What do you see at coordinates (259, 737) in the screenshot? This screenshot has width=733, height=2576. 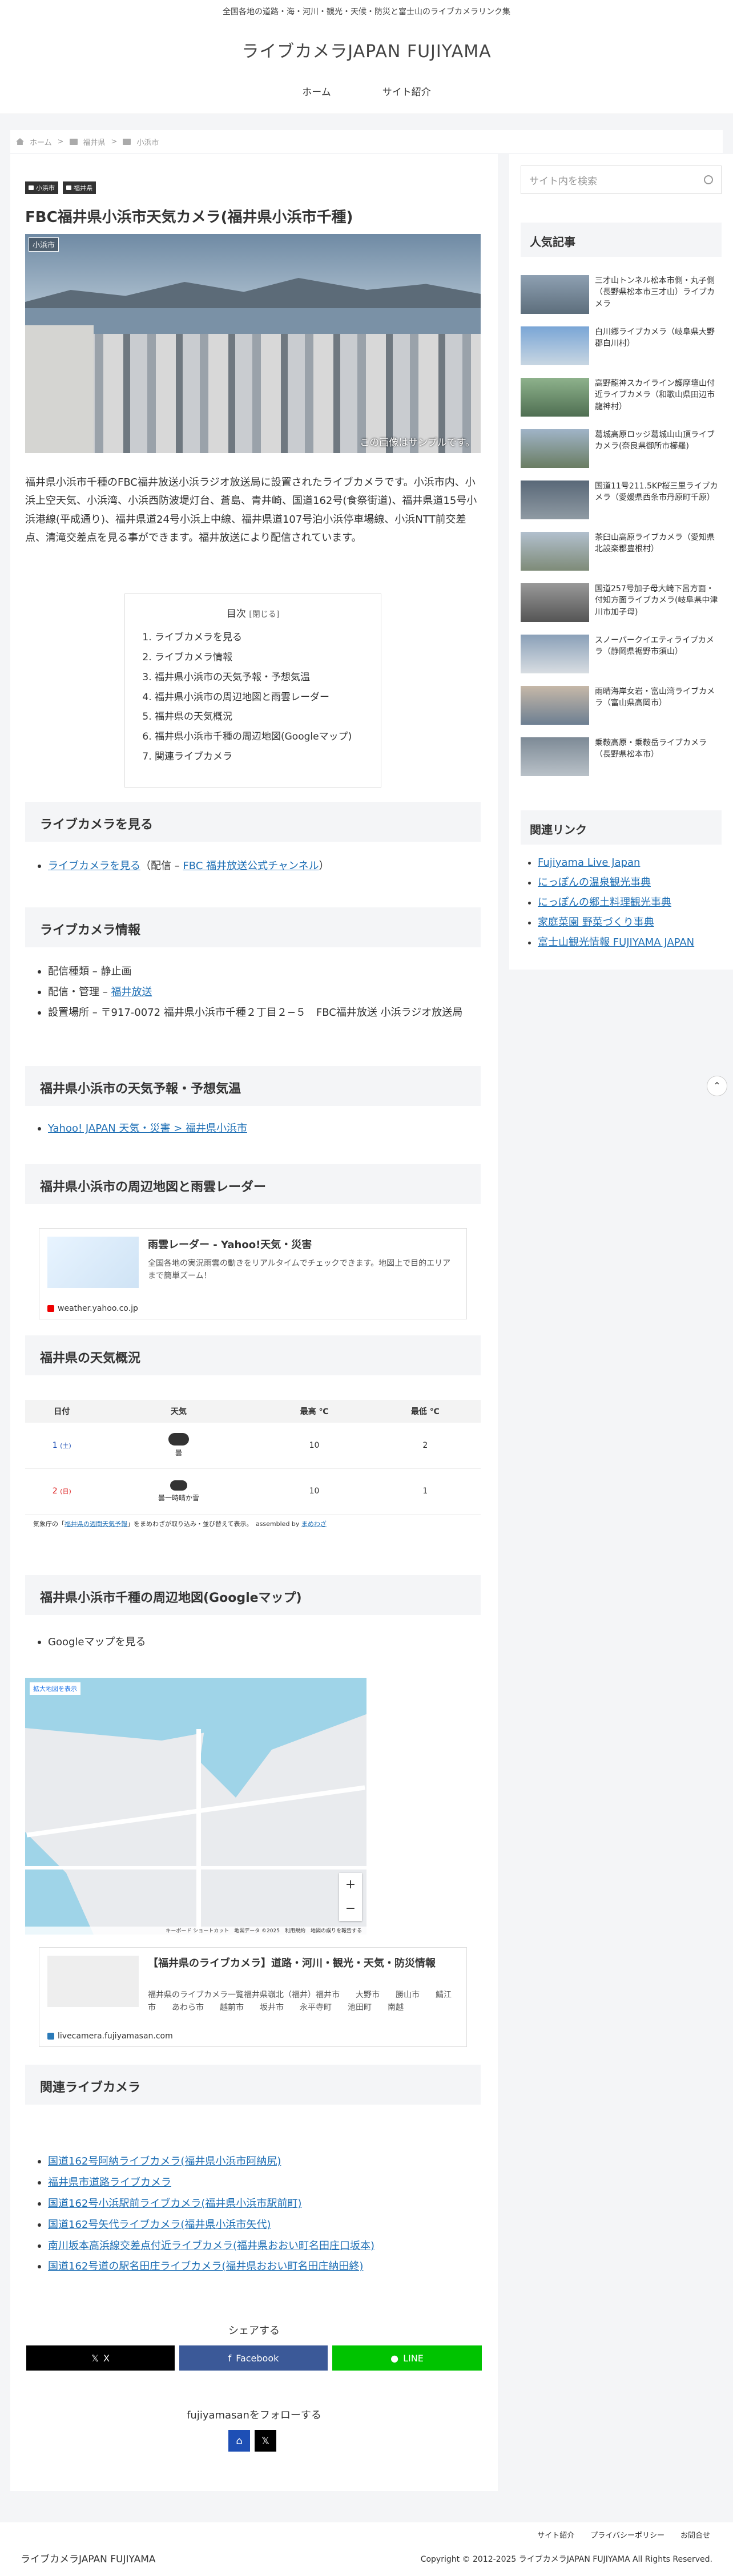 I see `toc-item: 福井県小浜市千種の周辺地図(Googleマップ)` at bounding box center [259, 737].